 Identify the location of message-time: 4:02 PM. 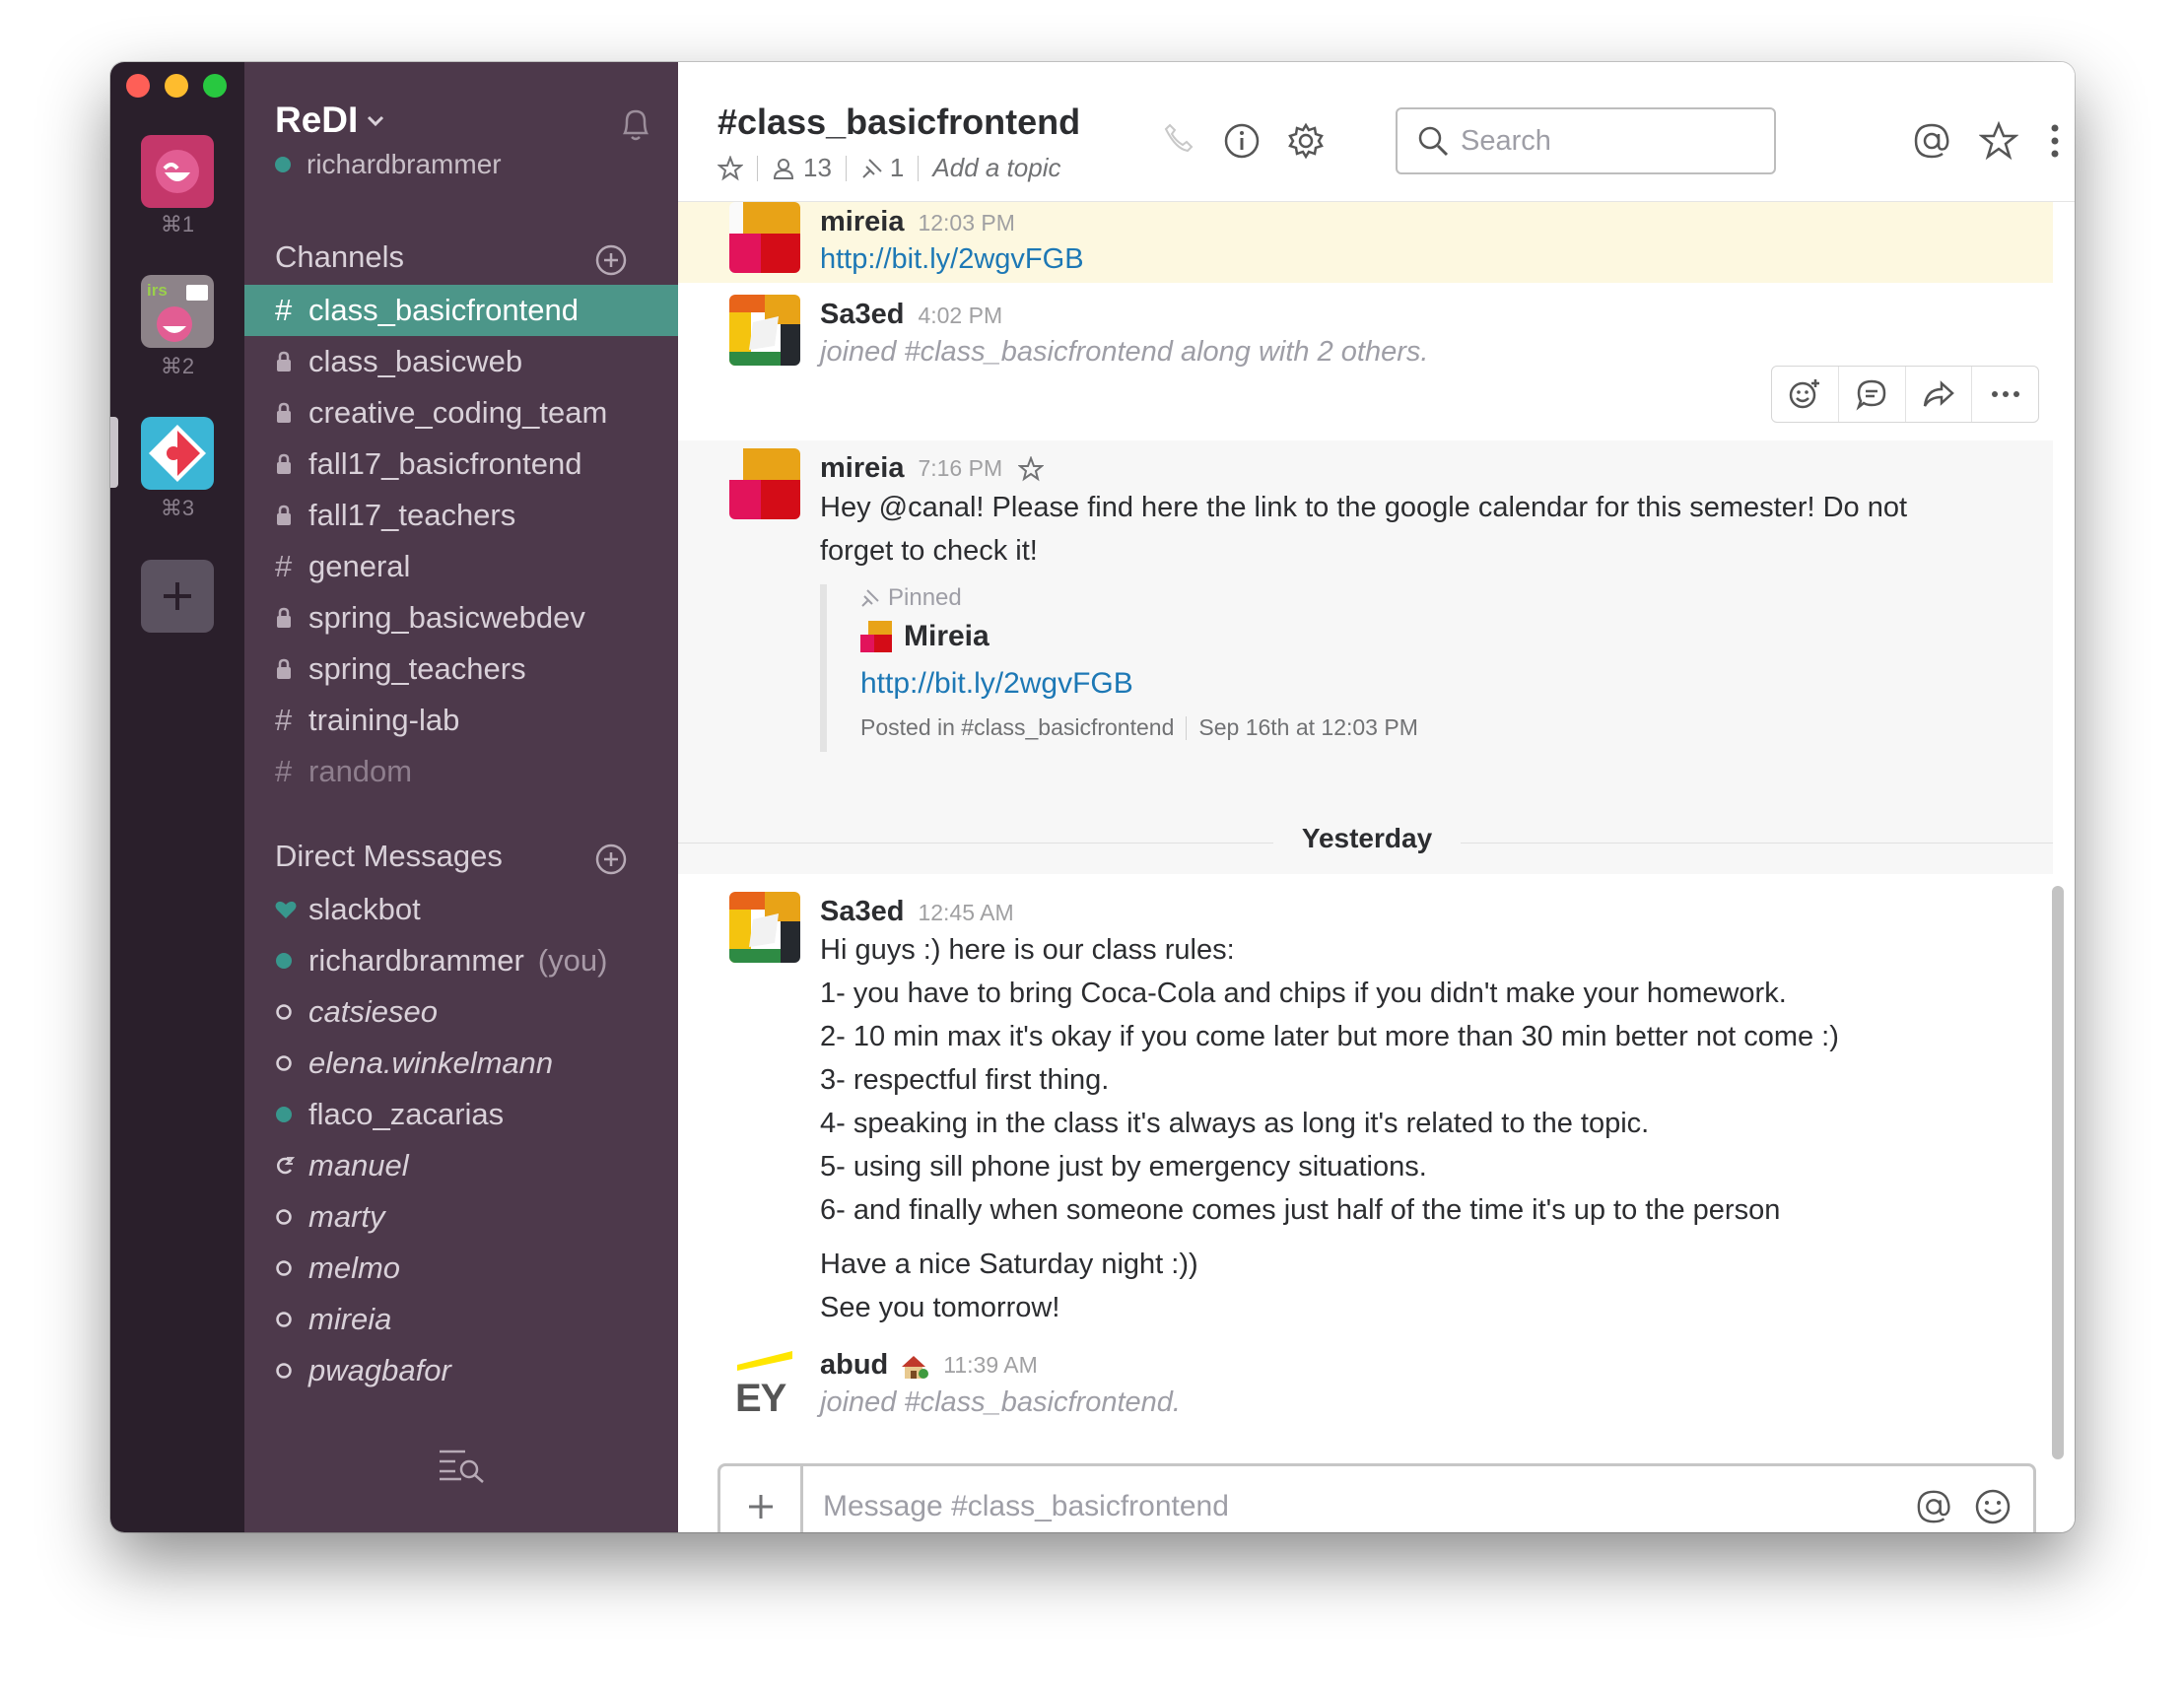
(960, 315).